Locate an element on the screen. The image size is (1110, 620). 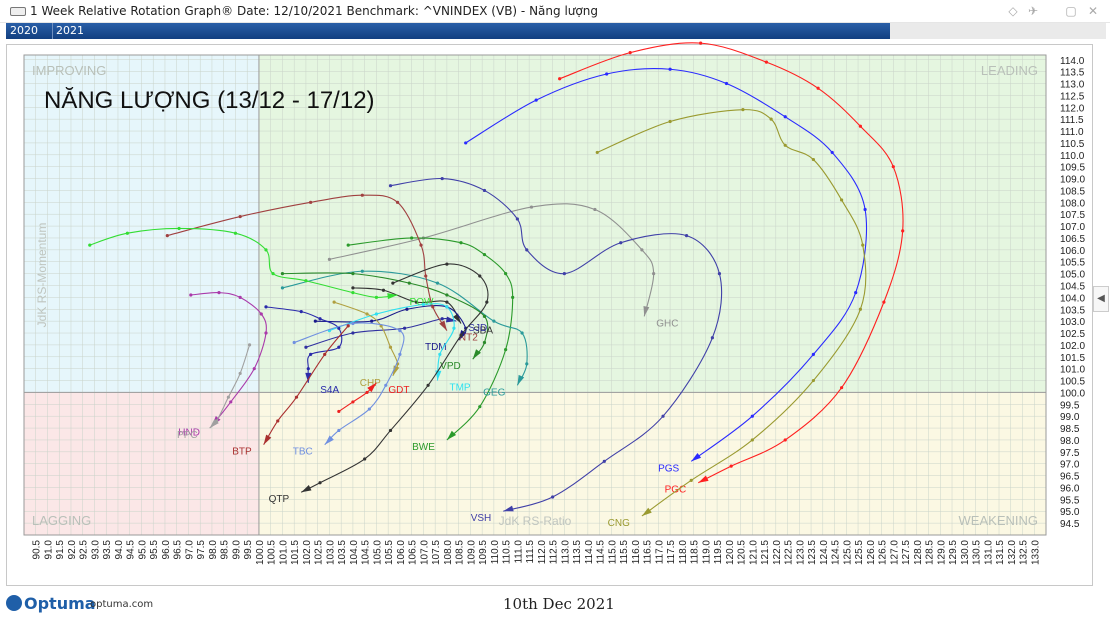
x-tick-label: 126.0 is located at coordinates (871, 552).